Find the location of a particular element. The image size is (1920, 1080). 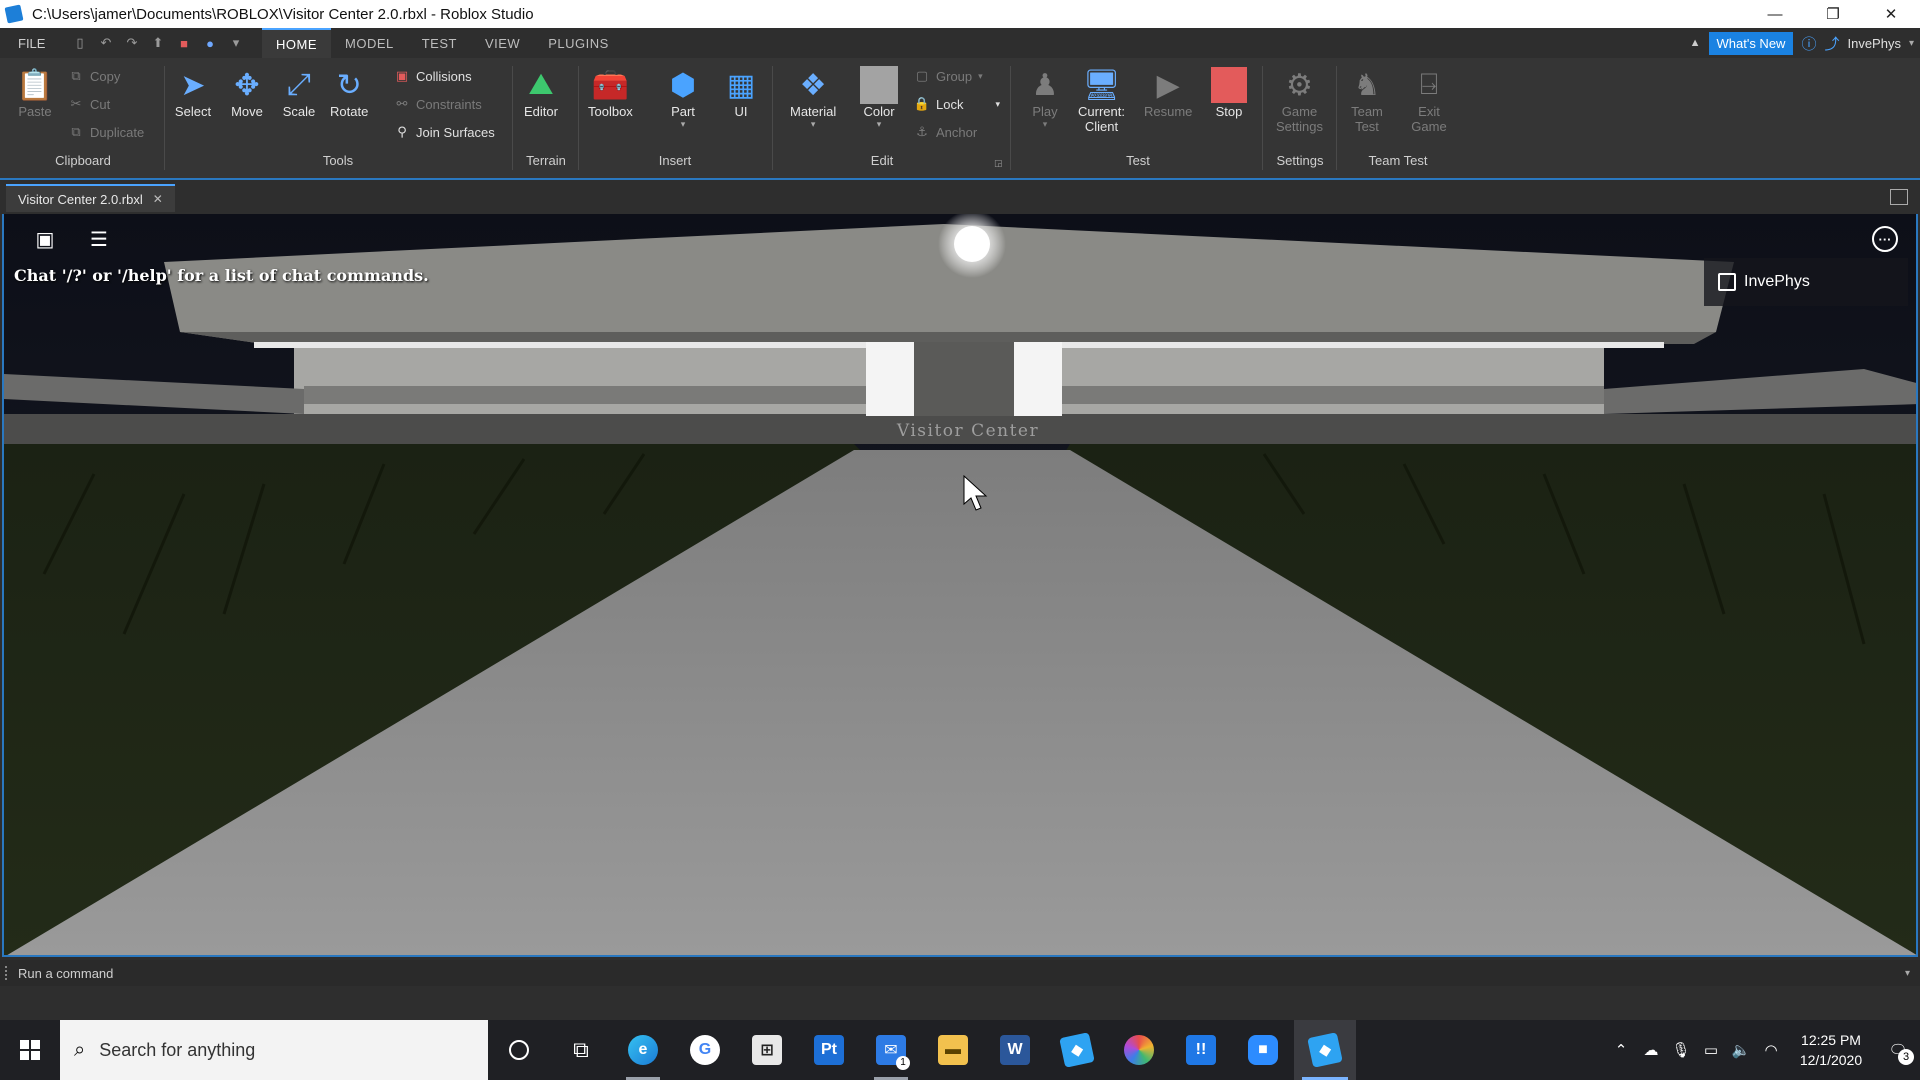

taskbar-pt: Pt is located at coordinates (829, 1050).